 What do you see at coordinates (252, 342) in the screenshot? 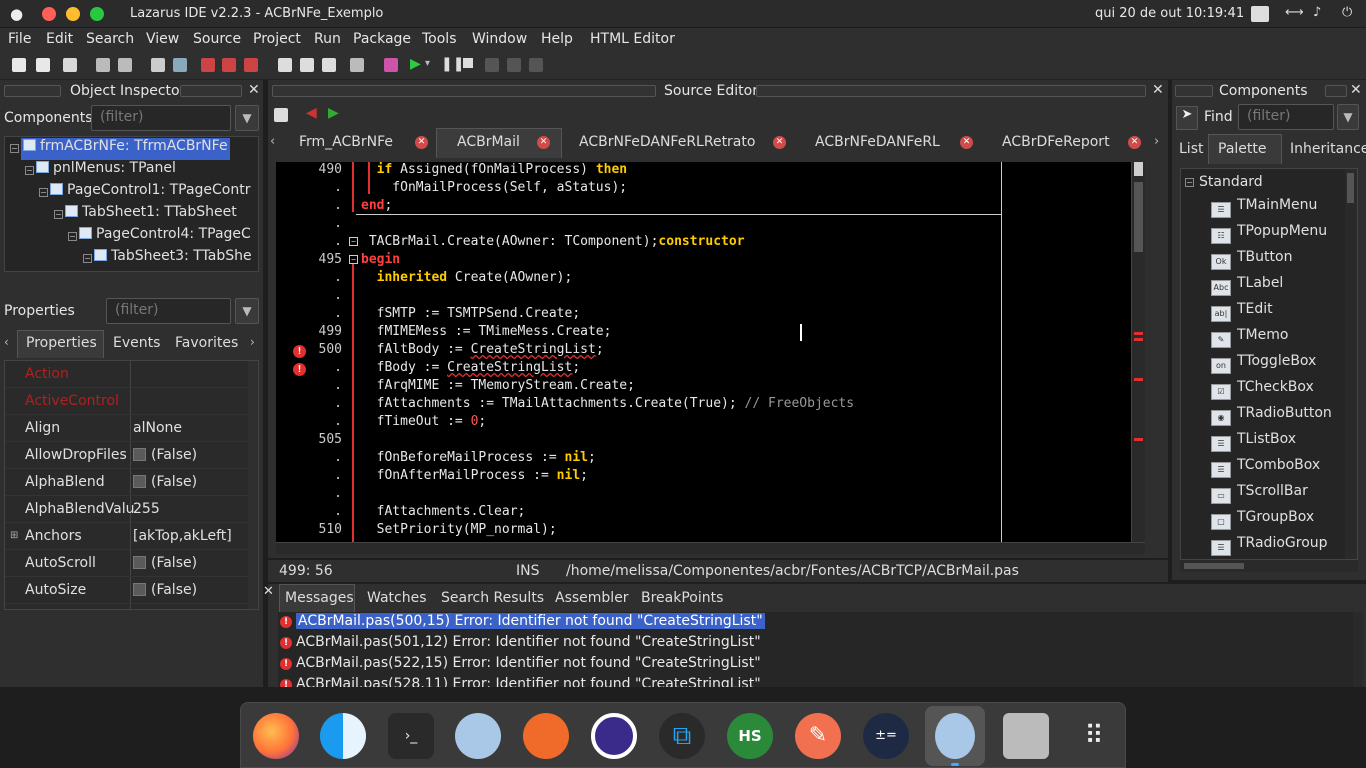
I see `tab-scroll-right-icon: ›` at bounding box center [252, 342].